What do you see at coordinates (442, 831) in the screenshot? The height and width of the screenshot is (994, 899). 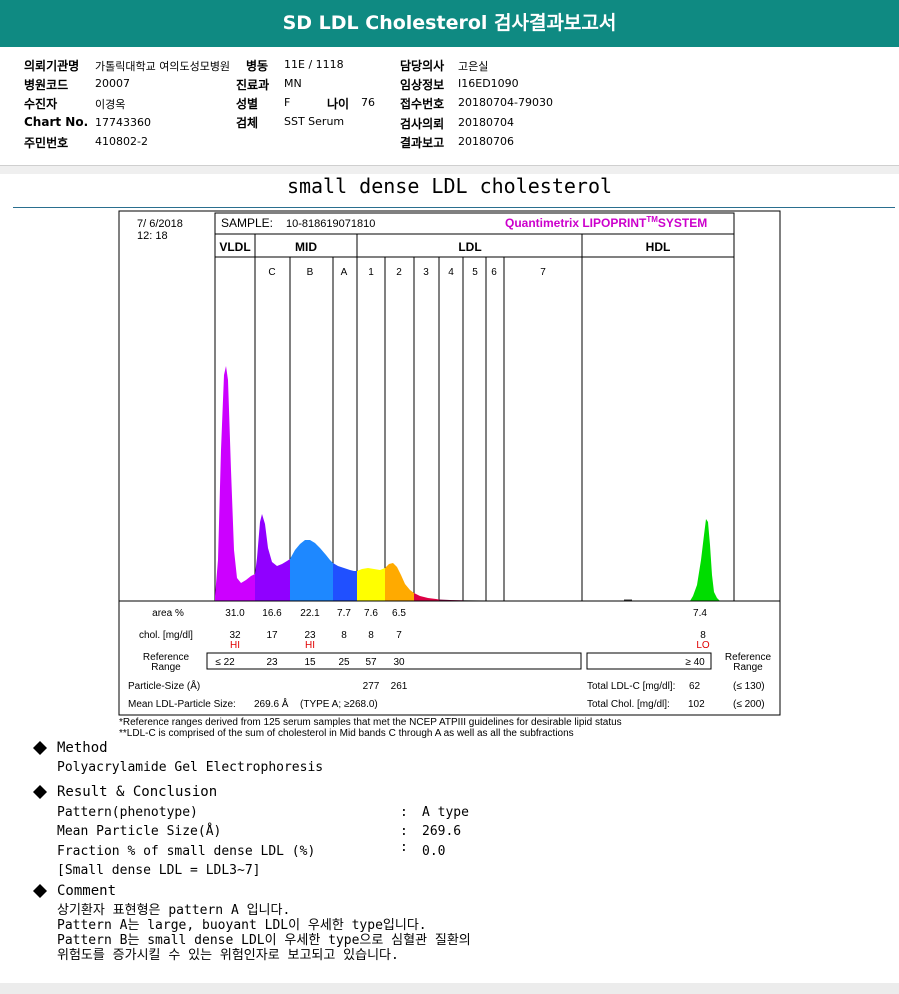 I see `mps-value: 269.6` at bounding box center [442, 831].